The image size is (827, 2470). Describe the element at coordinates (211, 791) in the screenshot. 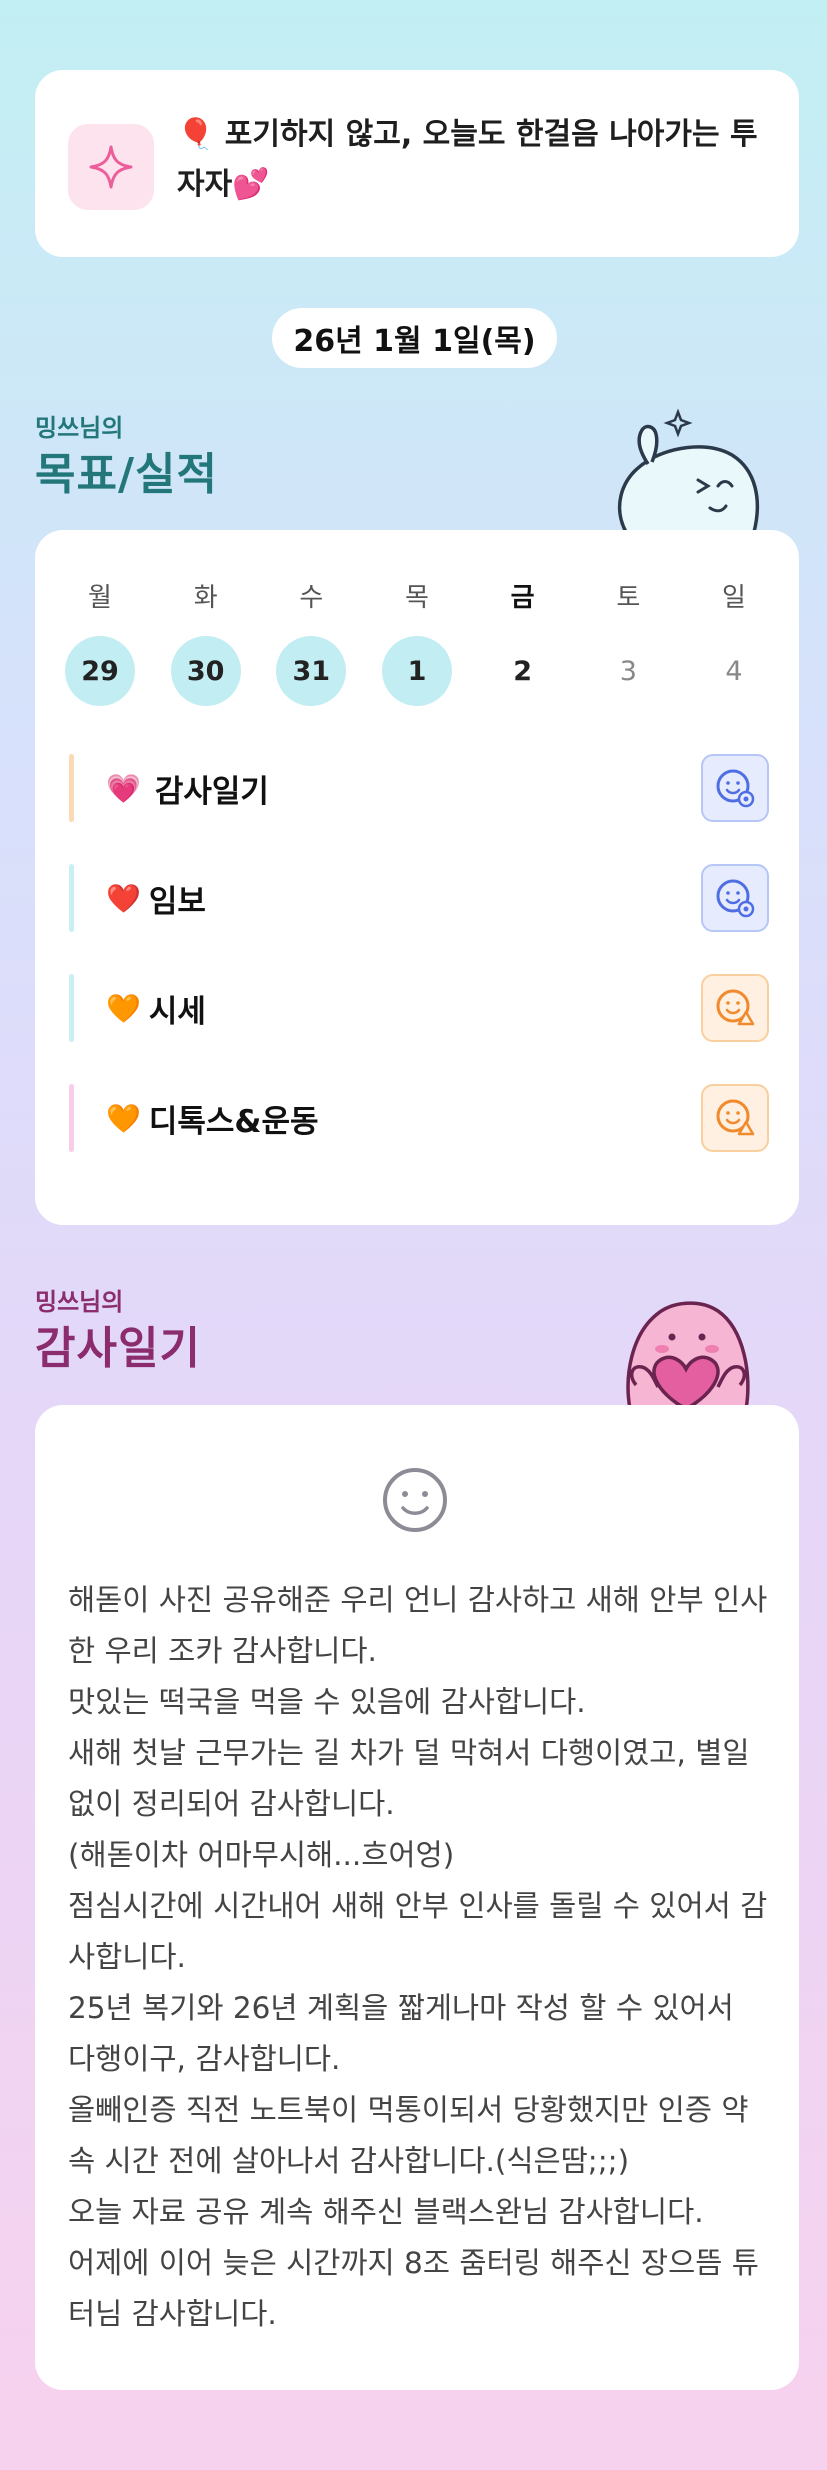

I see `goal-label: 감사일기` at that location.